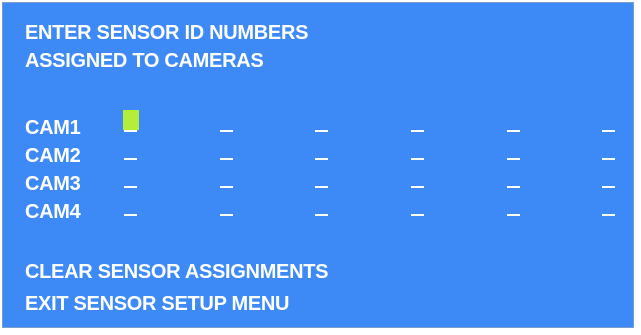  I want to click on cam3-label: CAM3, so click(53, 184).